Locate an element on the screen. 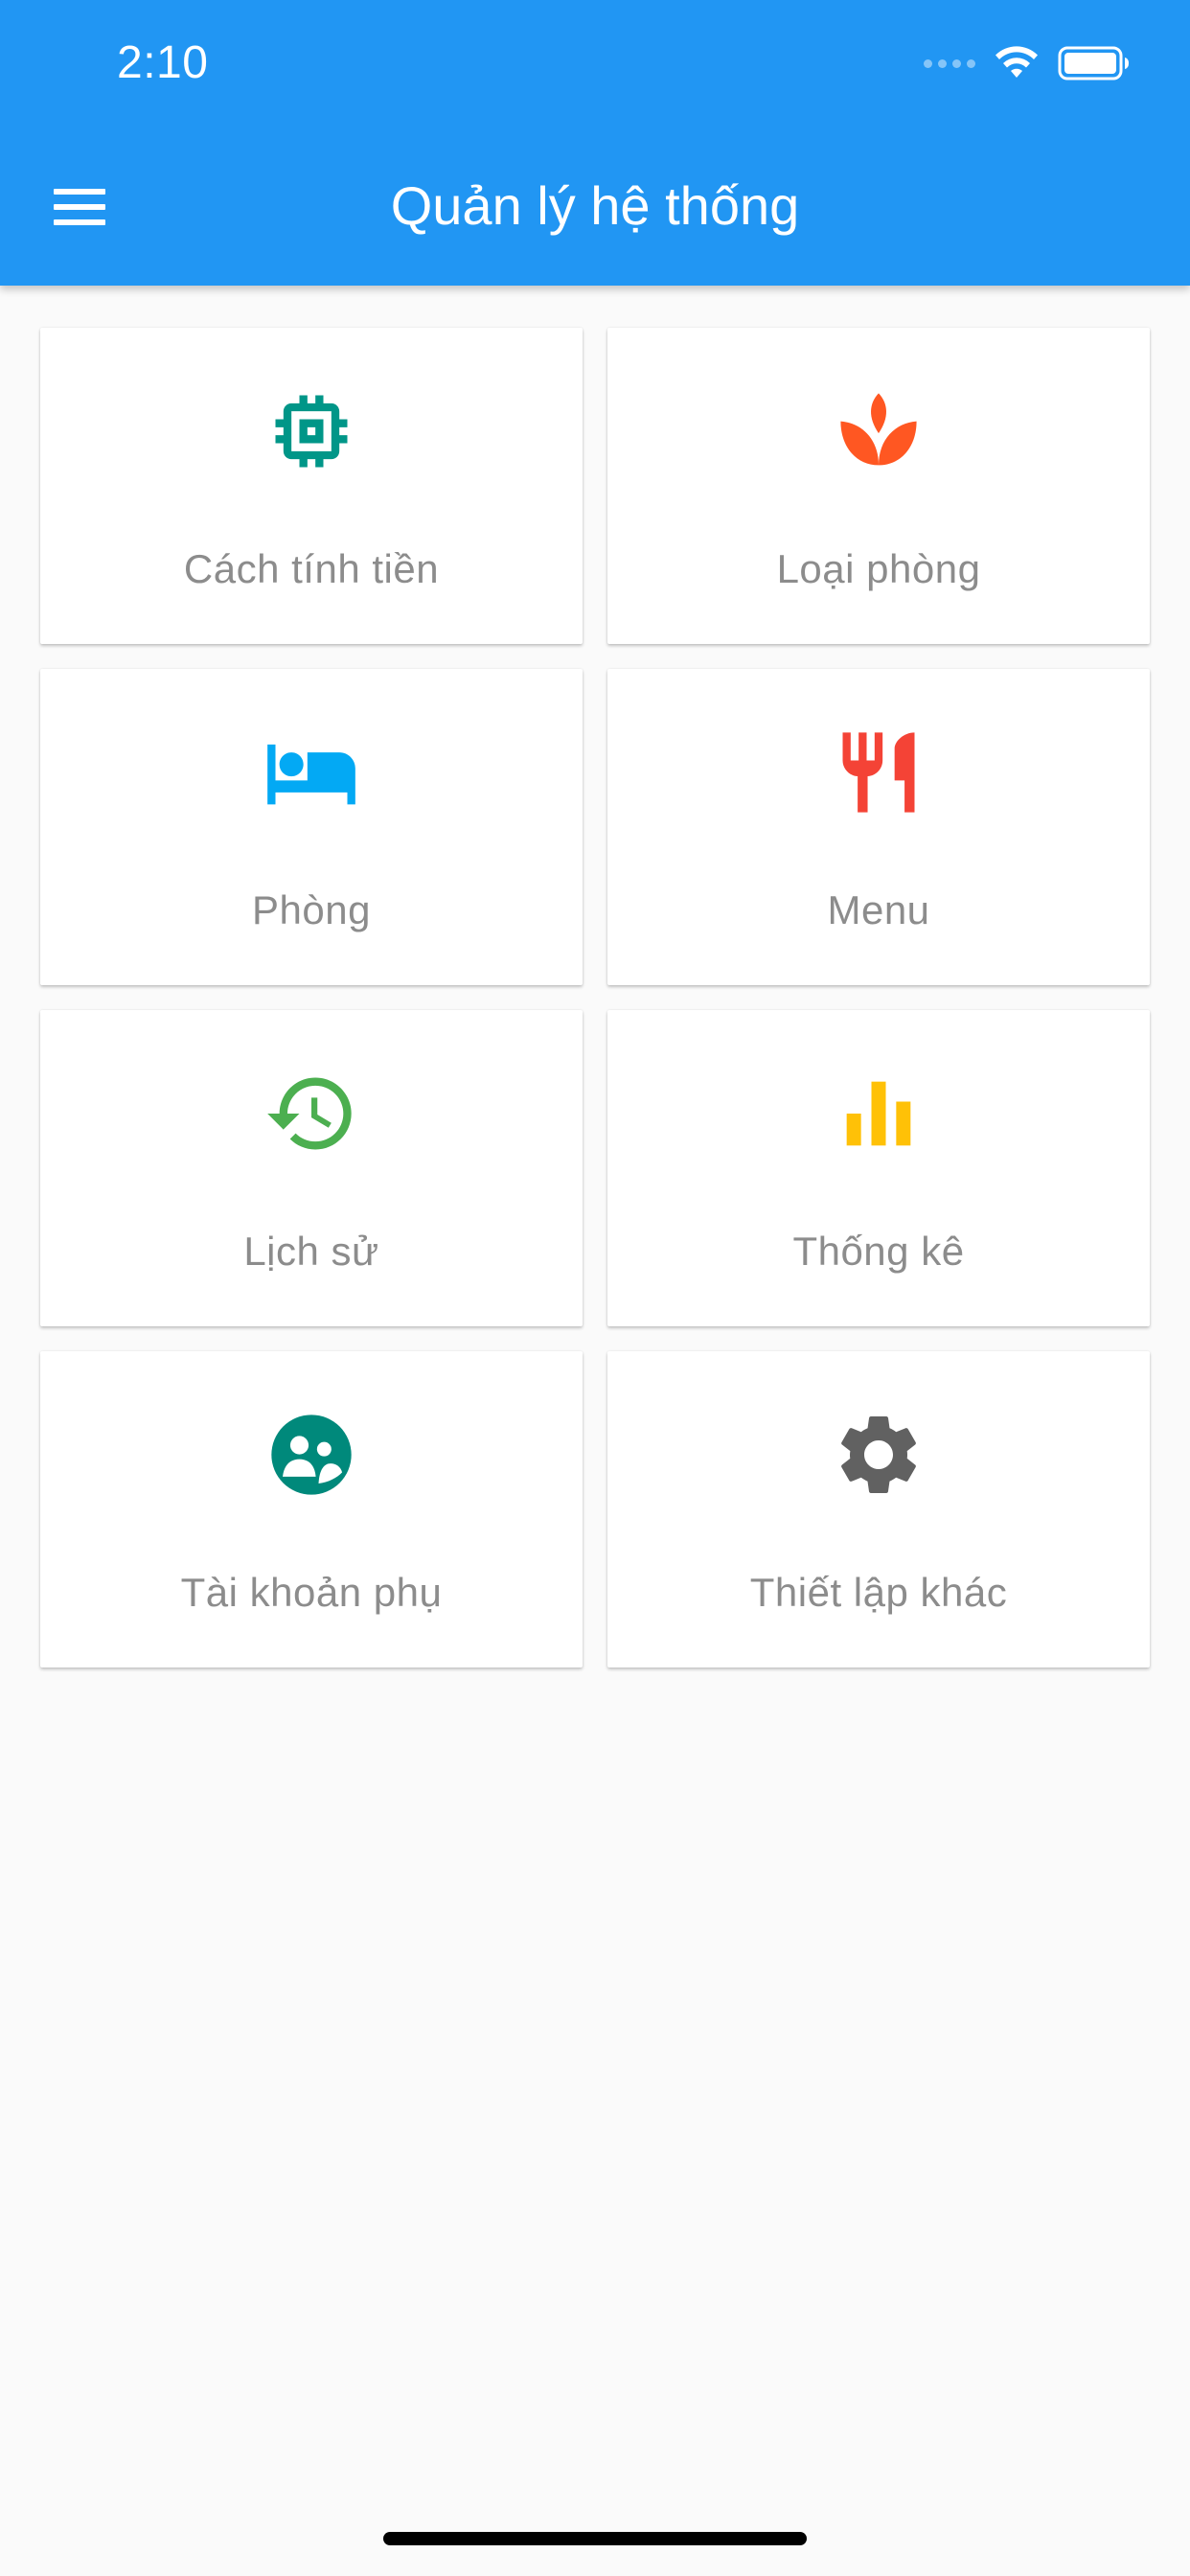 The image size is (1190, 2576). spa-icon is located at coordinates (879, 431).